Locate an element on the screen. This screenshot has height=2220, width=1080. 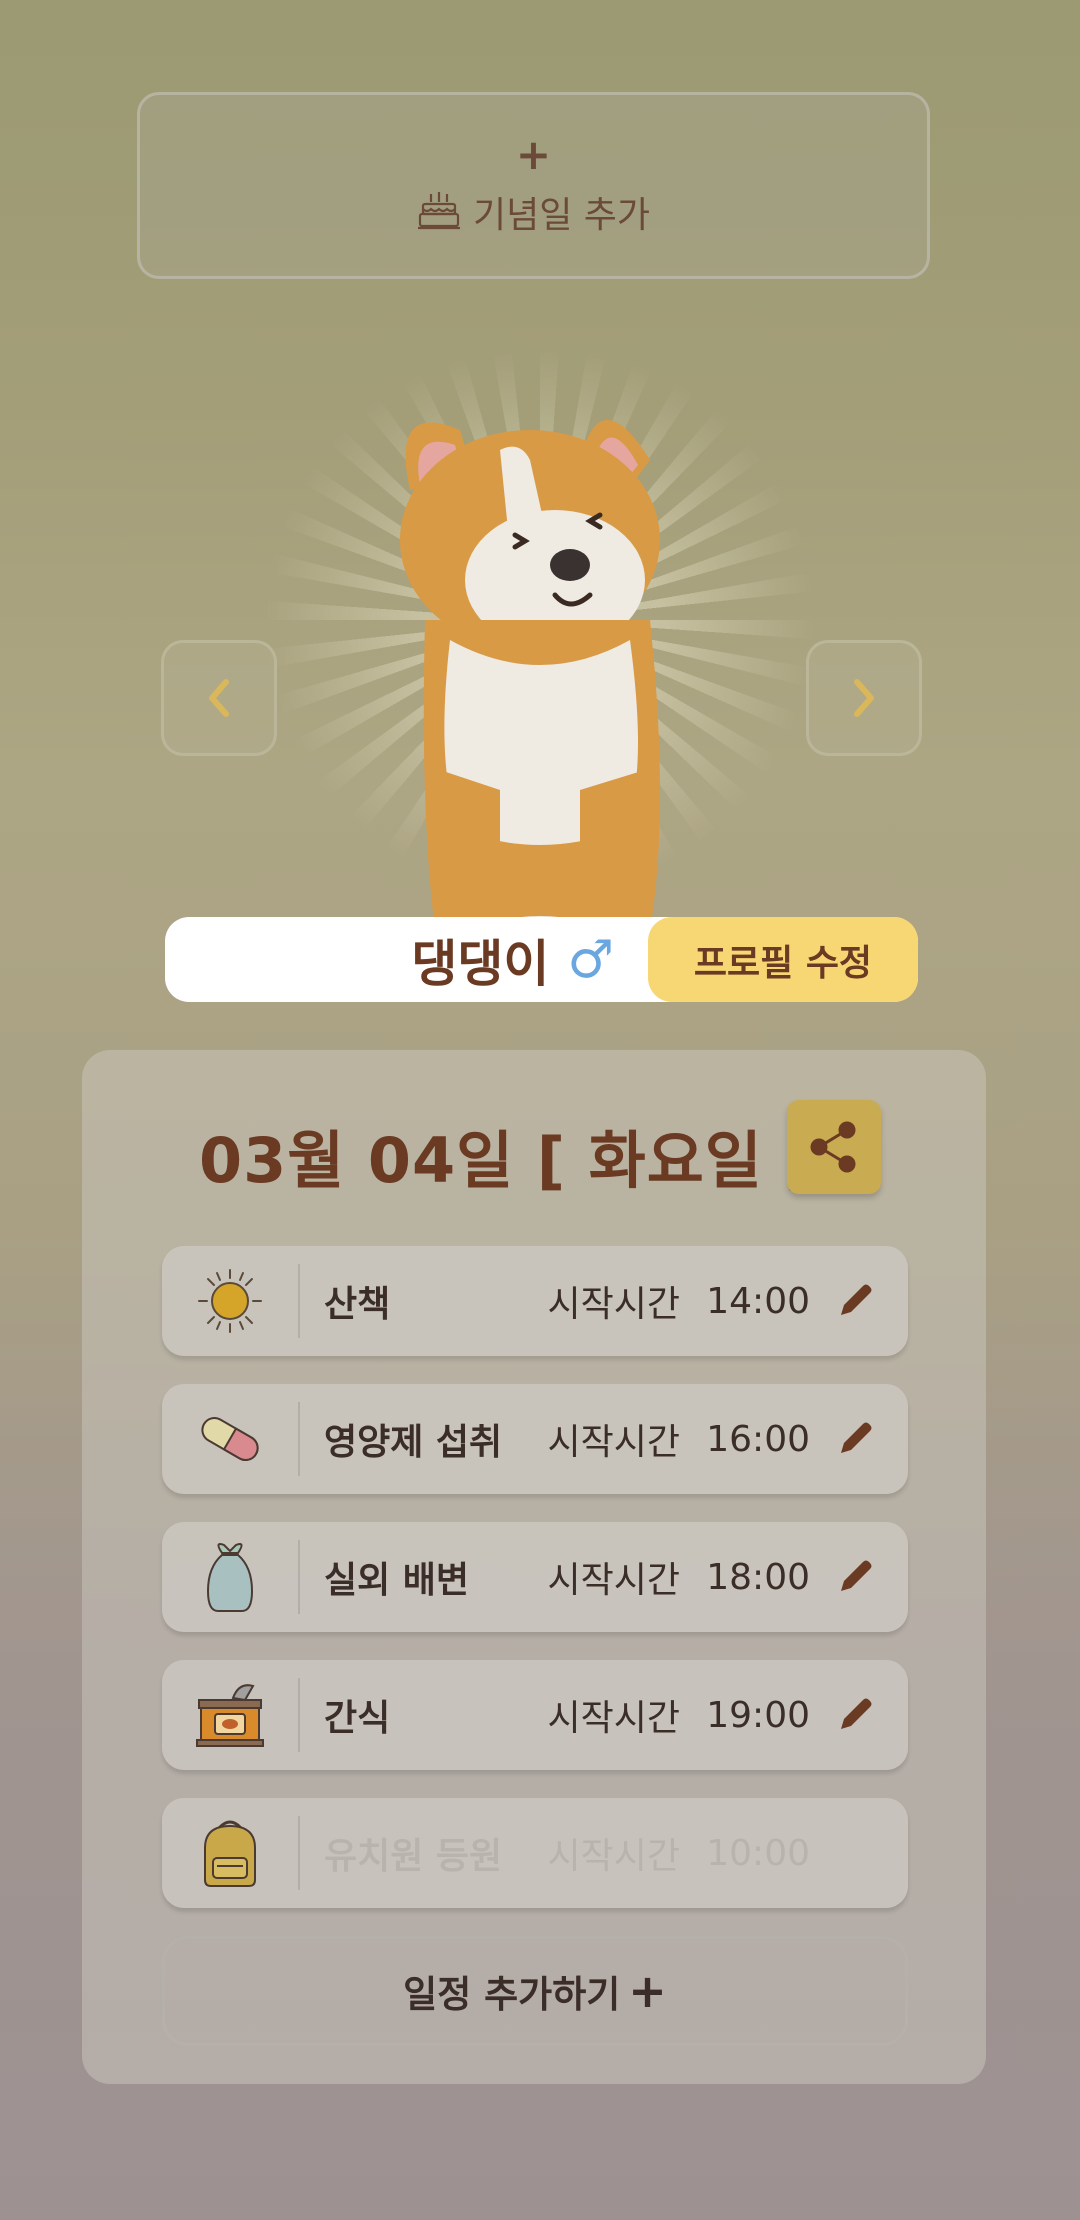
schedule-item-outdoor-potty: 실외 배변 시작시간 18:00 is located at coordinates (535, 1577).